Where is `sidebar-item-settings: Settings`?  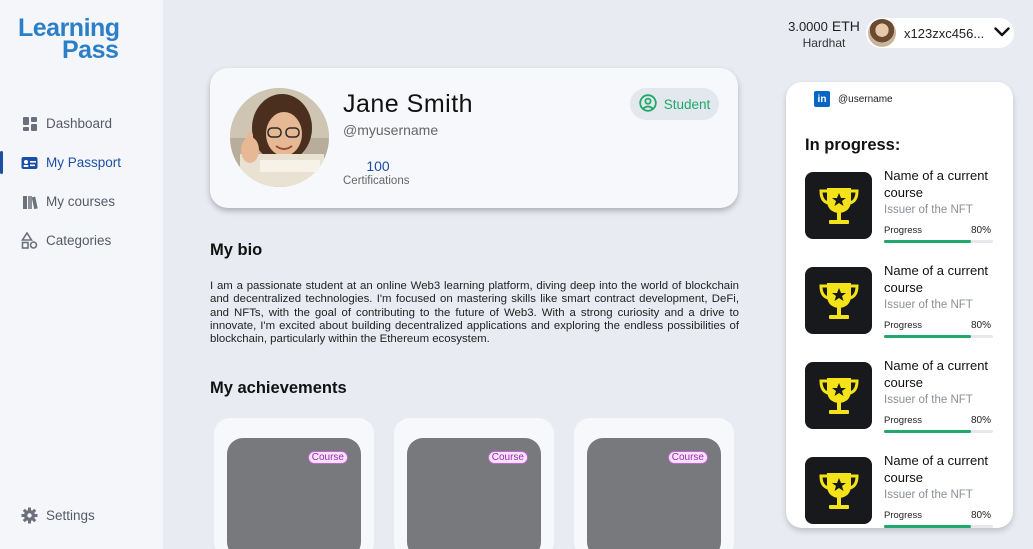
sidebar-item-settings: Settings is located at coordinates (58, 515).